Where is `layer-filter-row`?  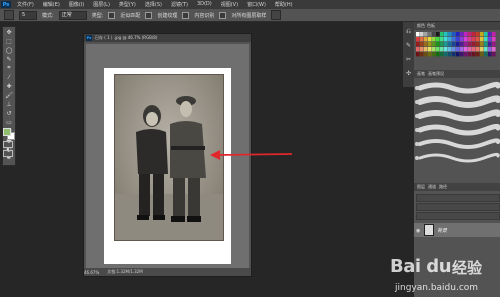
layer-filter-row is located at coordinates (458, 198).